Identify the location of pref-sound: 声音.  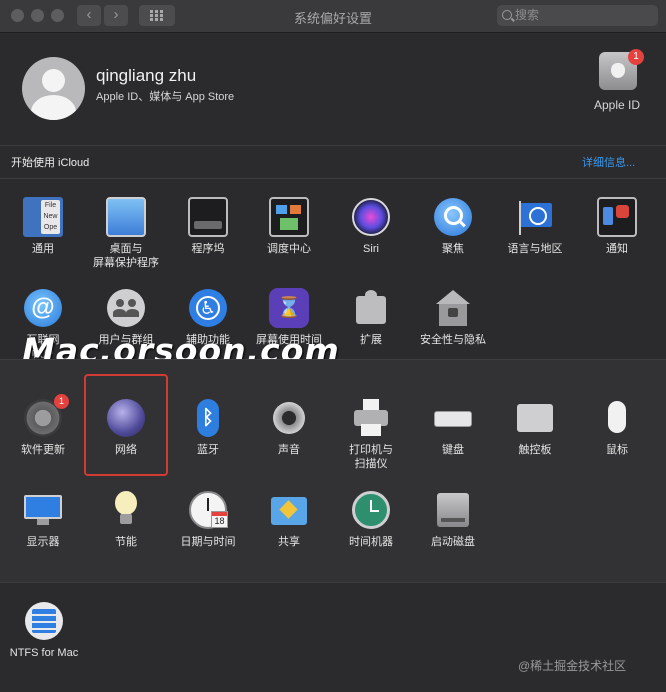
(289, 427).